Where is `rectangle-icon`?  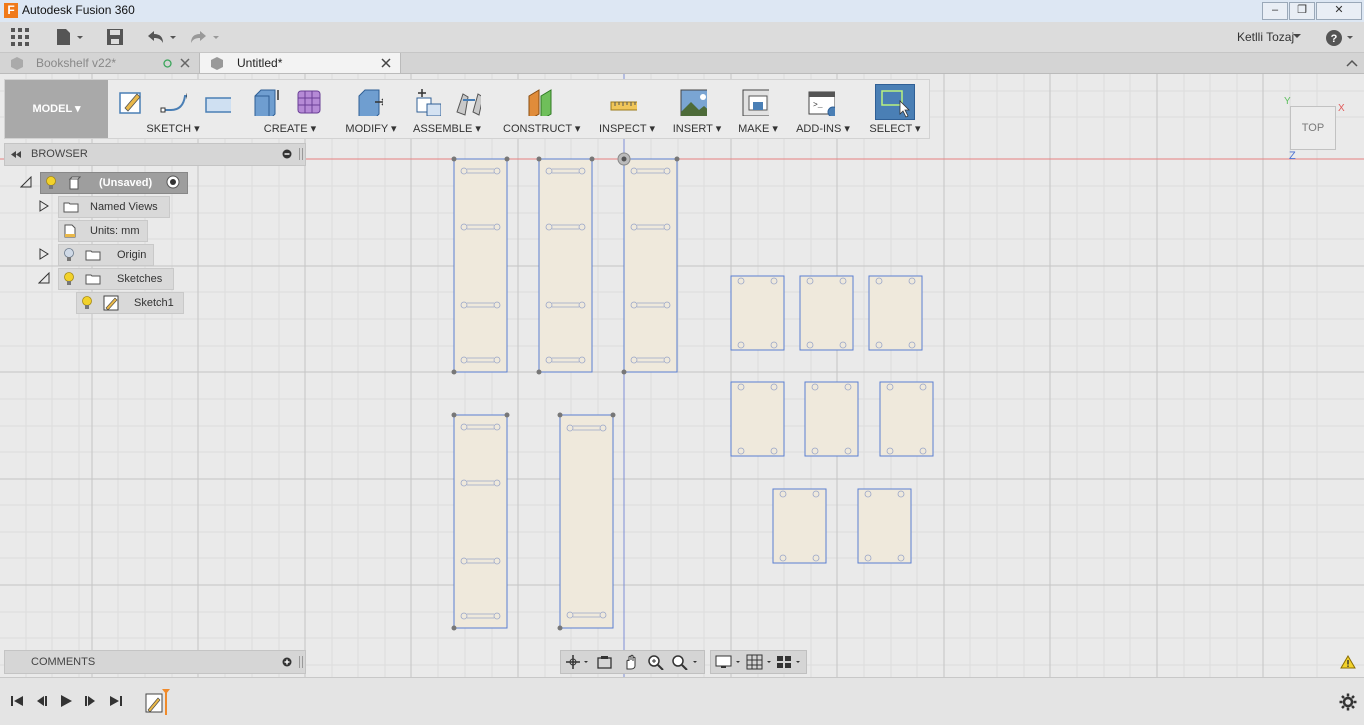 rectangle-icon is located at coordinates (217, 101).